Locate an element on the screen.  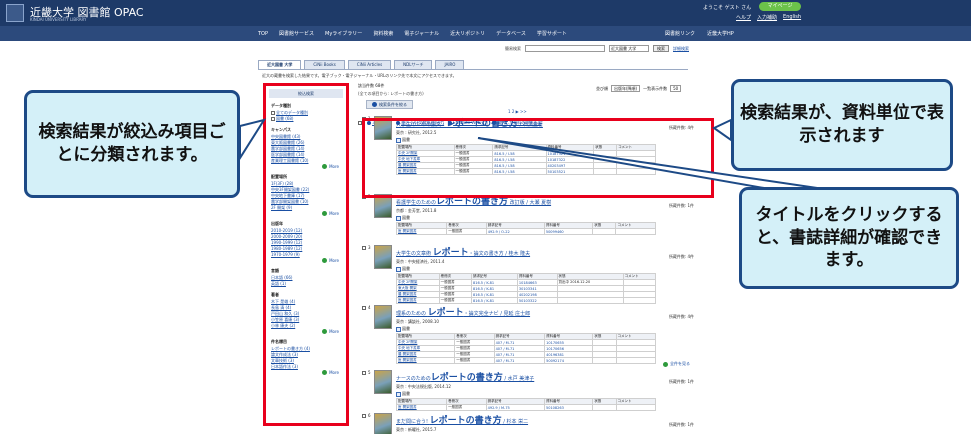
record-title-link: 理系のための レポート・論文完全ナビ / 見延 庄士郎 is located at coordinates (546, 311).